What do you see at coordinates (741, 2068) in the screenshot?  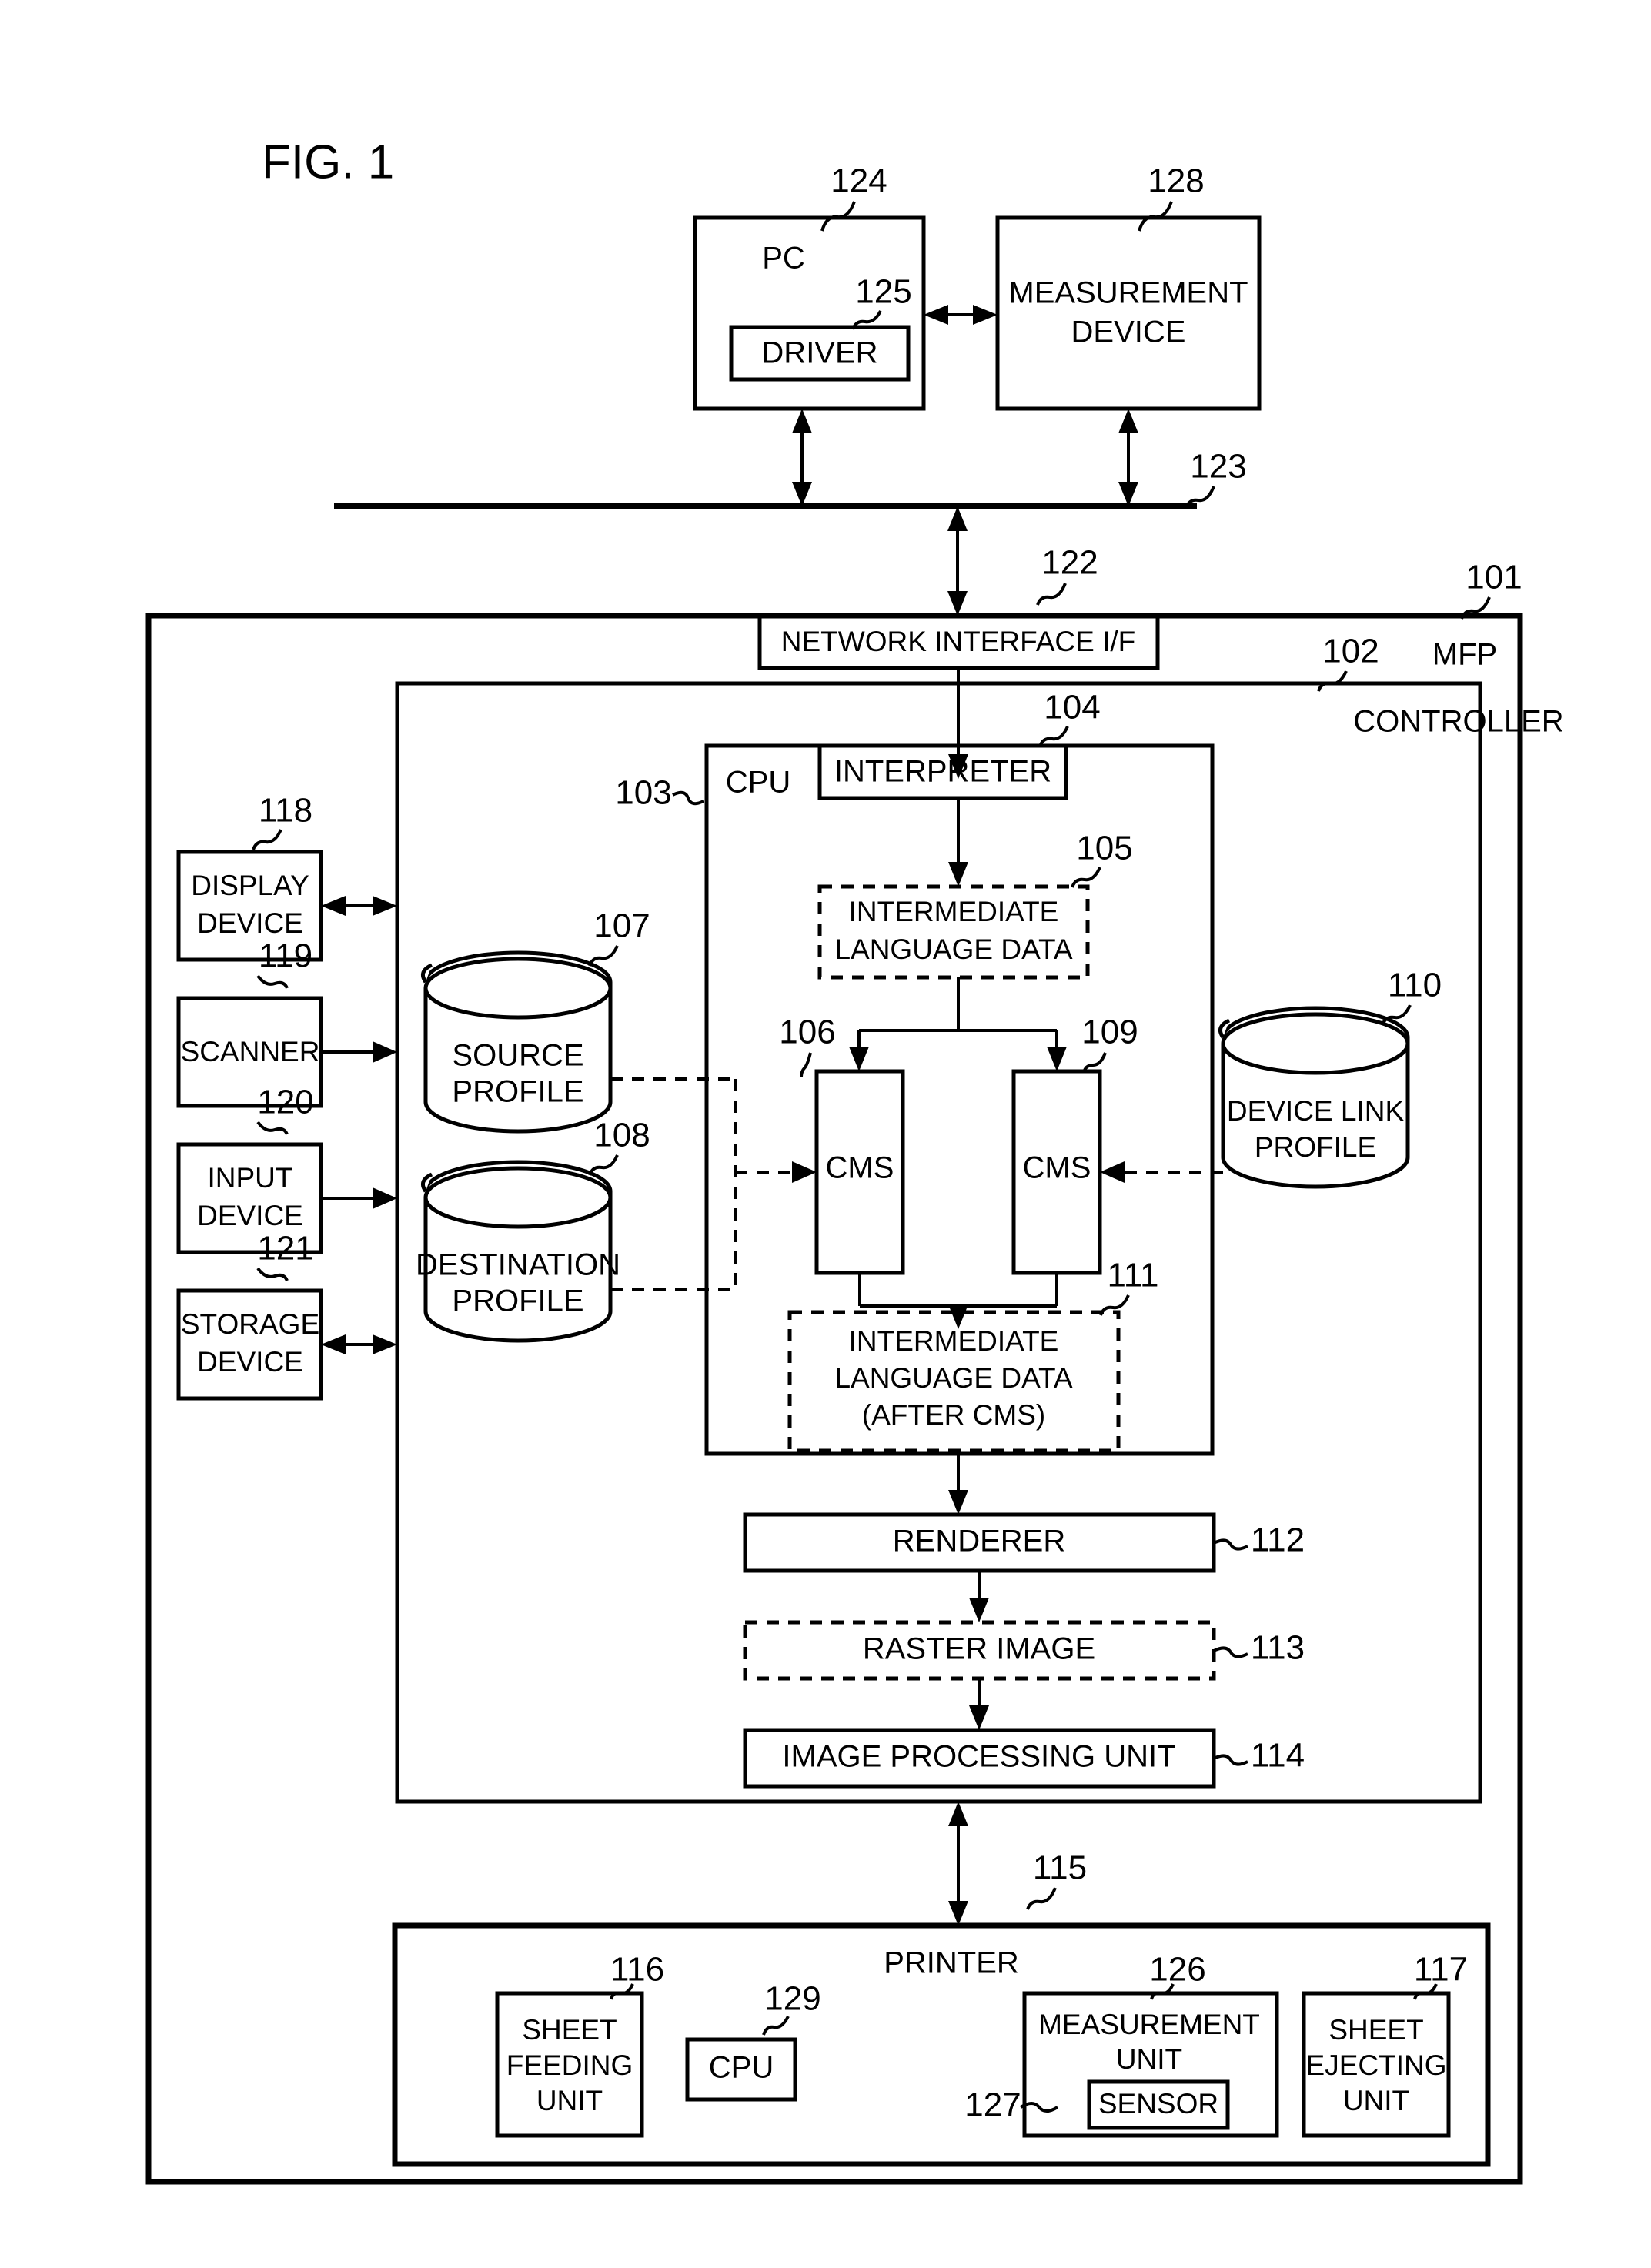 I see `printer-cpu-label: CPU` at bounding box center [741, 2068].